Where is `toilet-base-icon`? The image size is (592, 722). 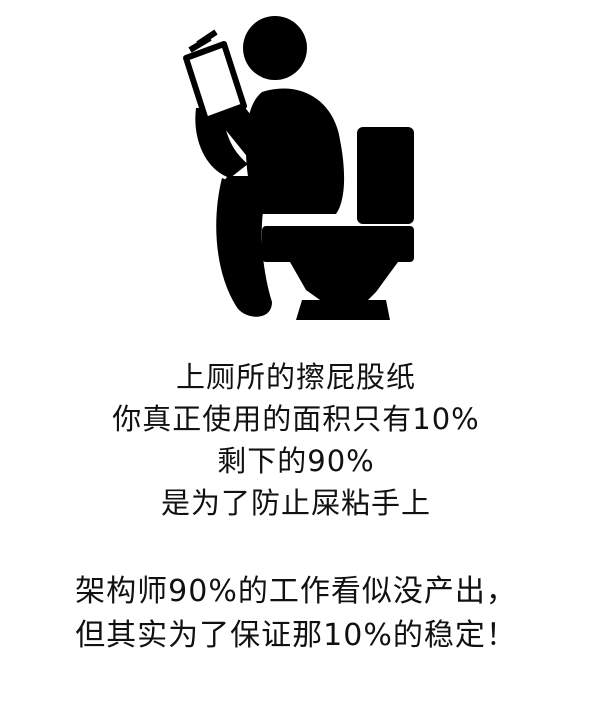 toilet-base-icon is located at coordinates (343, 310).